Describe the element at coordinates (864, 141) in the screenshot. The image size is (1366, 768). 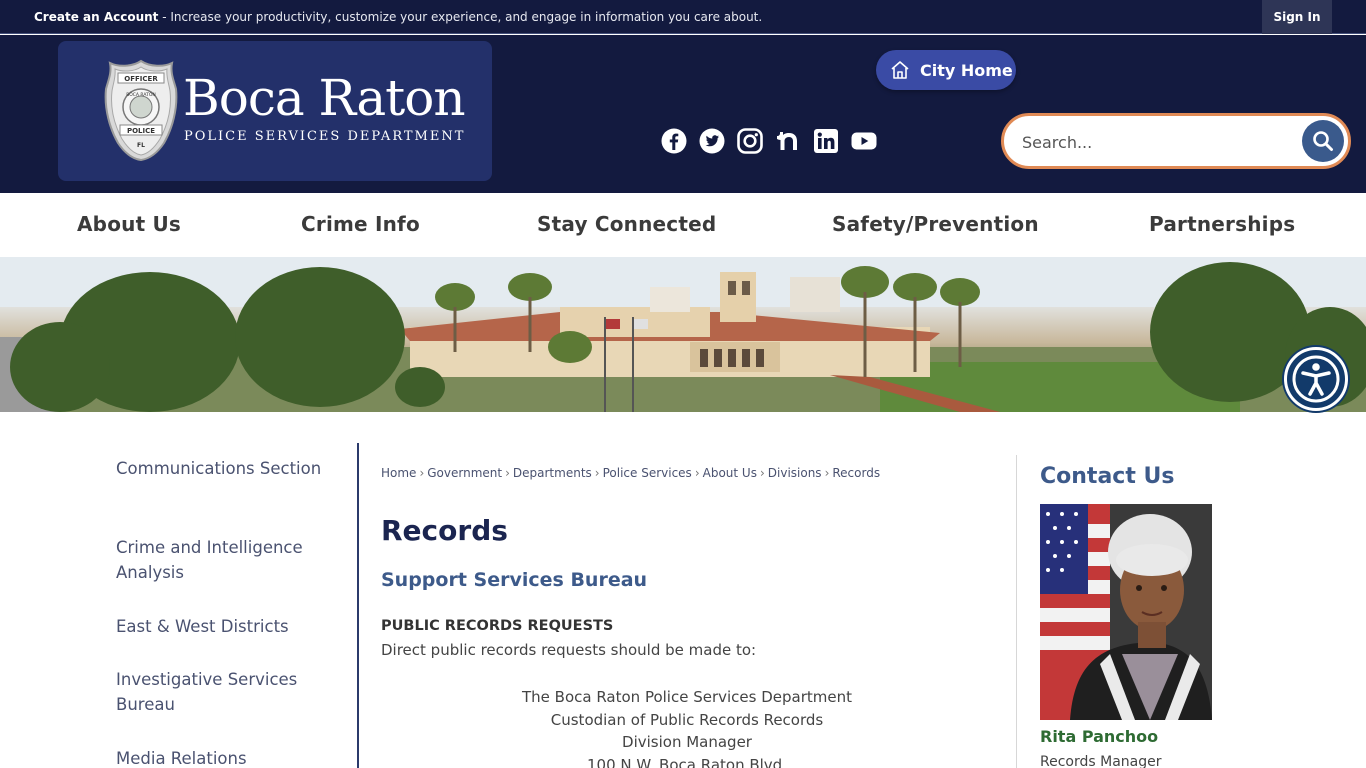
I see `youtube-icon` at that location.